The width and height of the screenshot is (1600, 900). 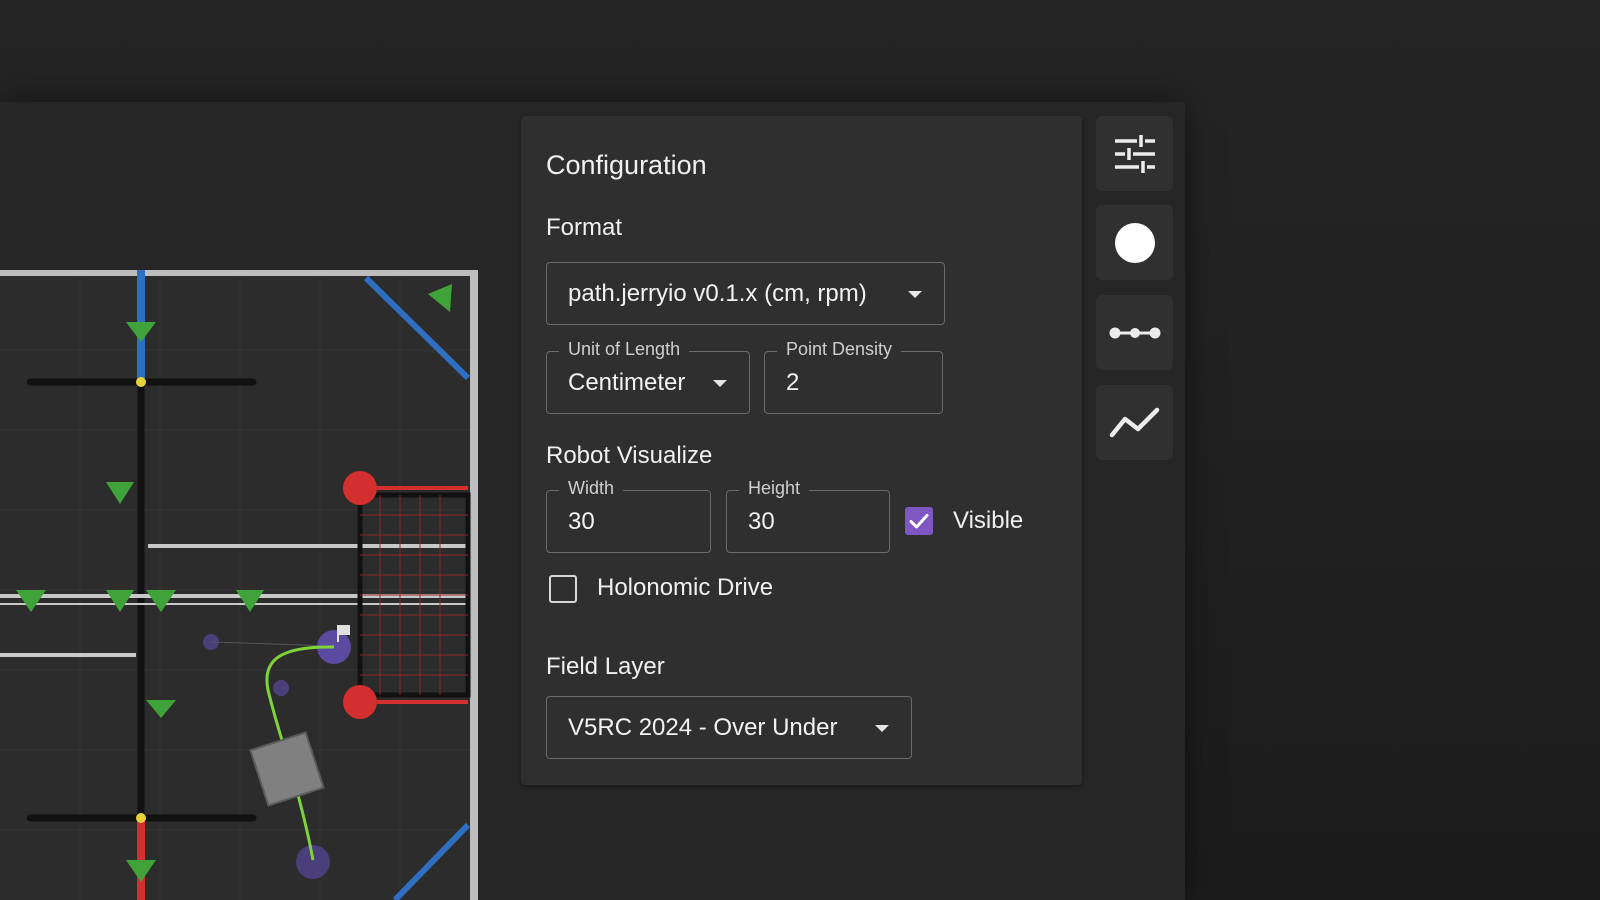 I want to click on unit-of-length-select: Unit of Length Centimeter, so click(x=648, y=376).